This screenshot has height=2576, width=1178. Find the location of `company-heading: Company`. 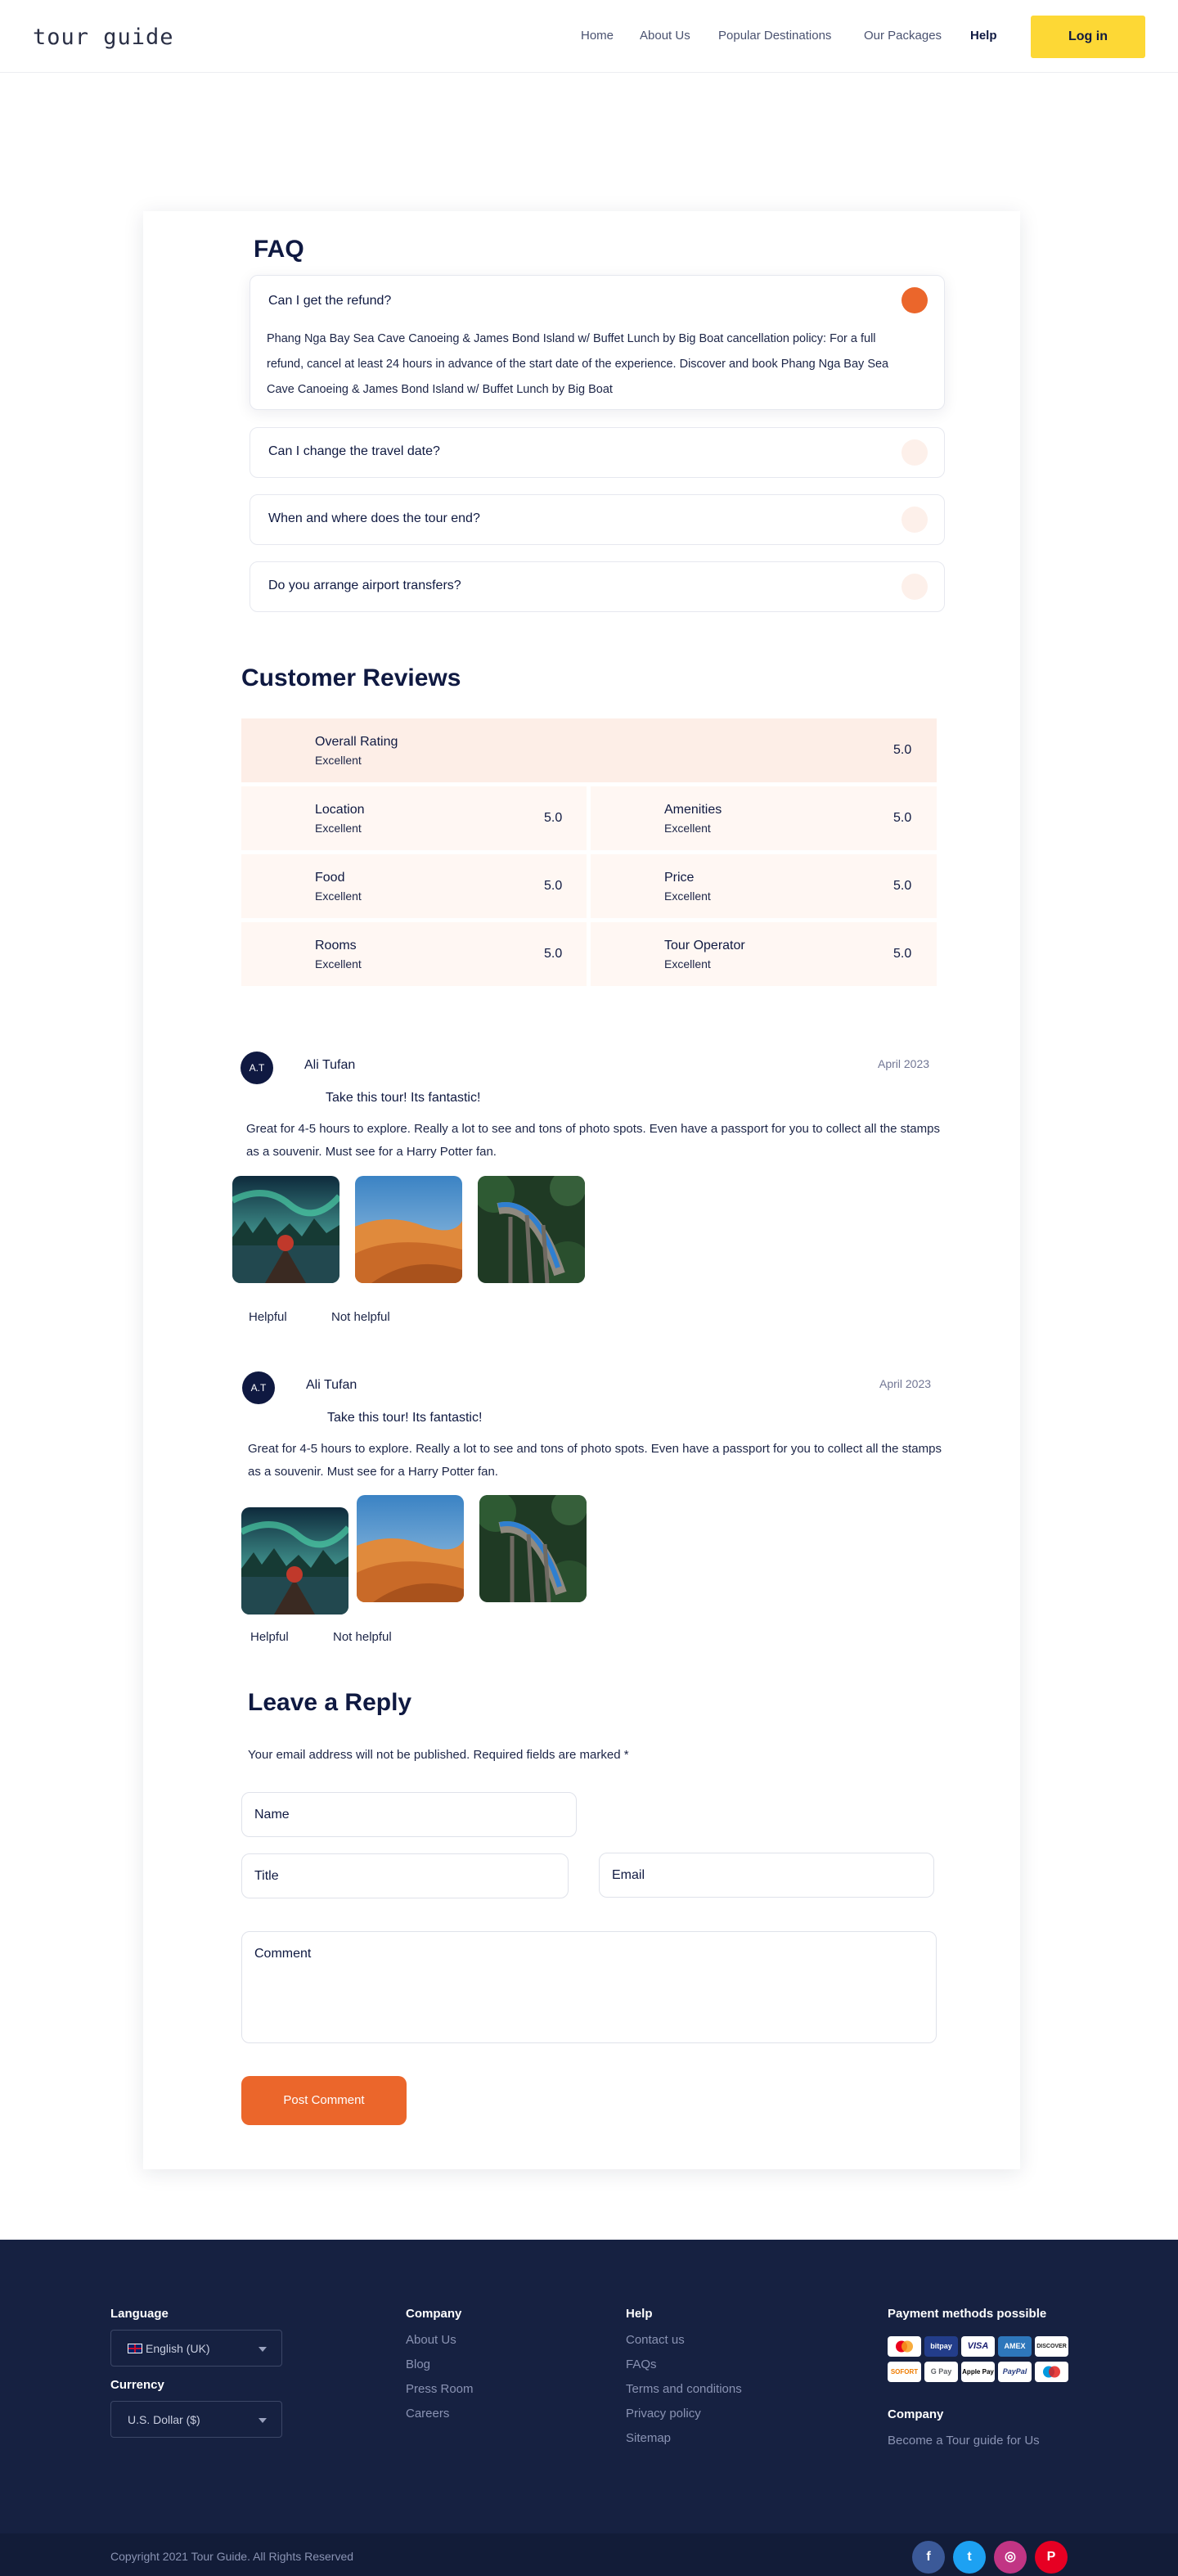

company-heading: Company is located at coordinates (434, 2314).